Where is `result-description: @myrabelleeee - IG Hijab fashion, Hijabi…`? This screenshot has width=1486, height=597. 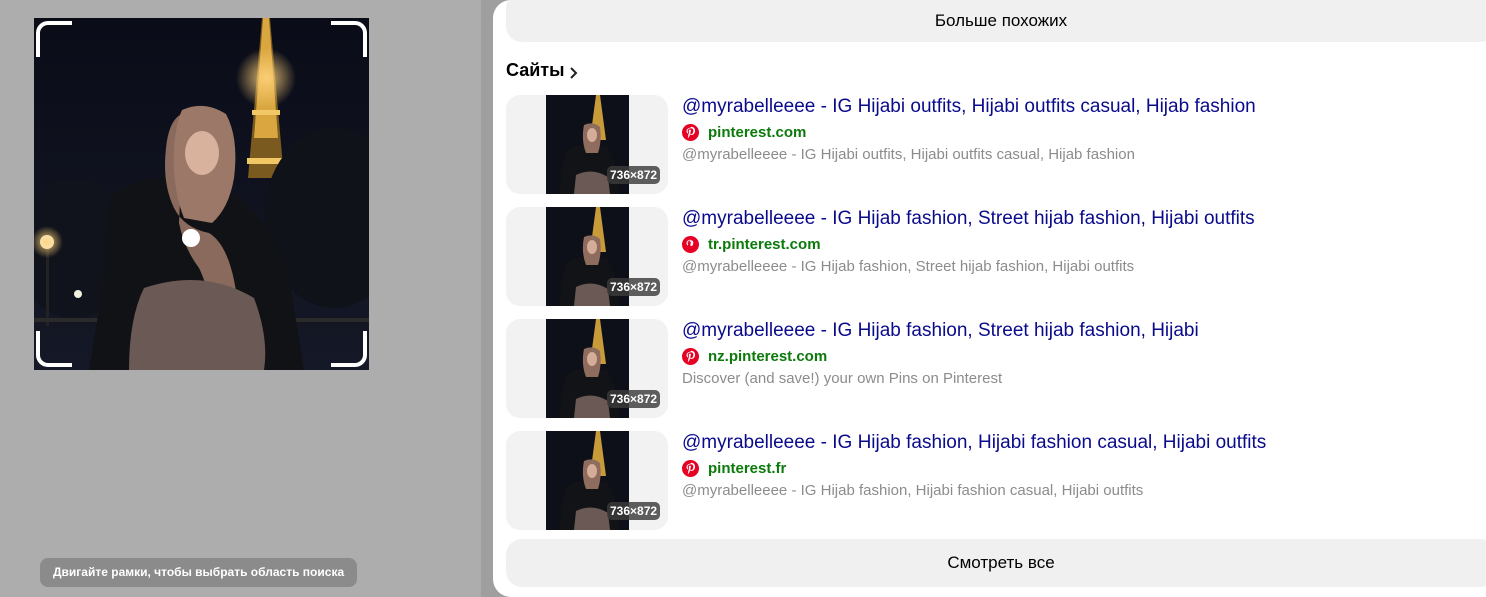
result-description: @myrabelleeee - IG Hijab fashion, Hijabi… is located at coordinates (913, 490).